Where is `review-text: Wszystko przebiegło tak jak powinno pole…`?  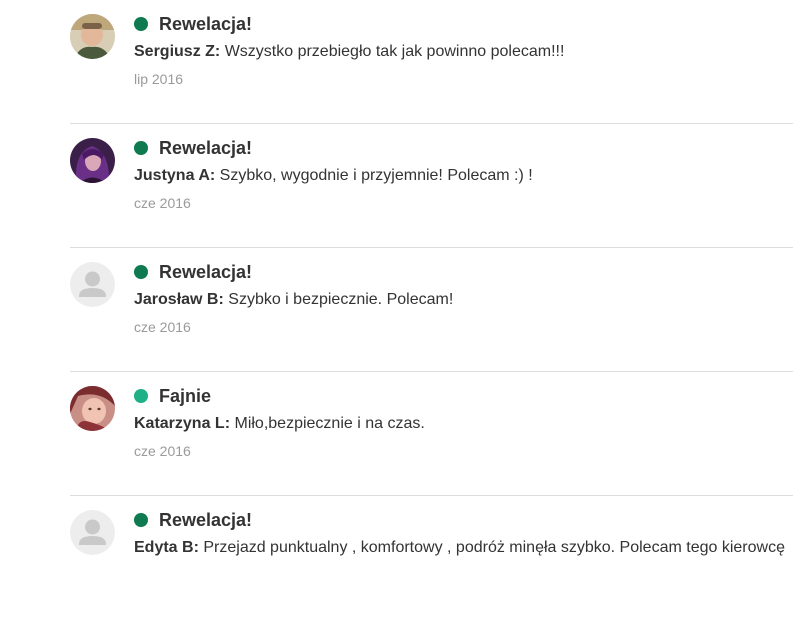 review-text: Wszystko przebiegło tak jak powinno pole… is located at coordinates (394, 51).